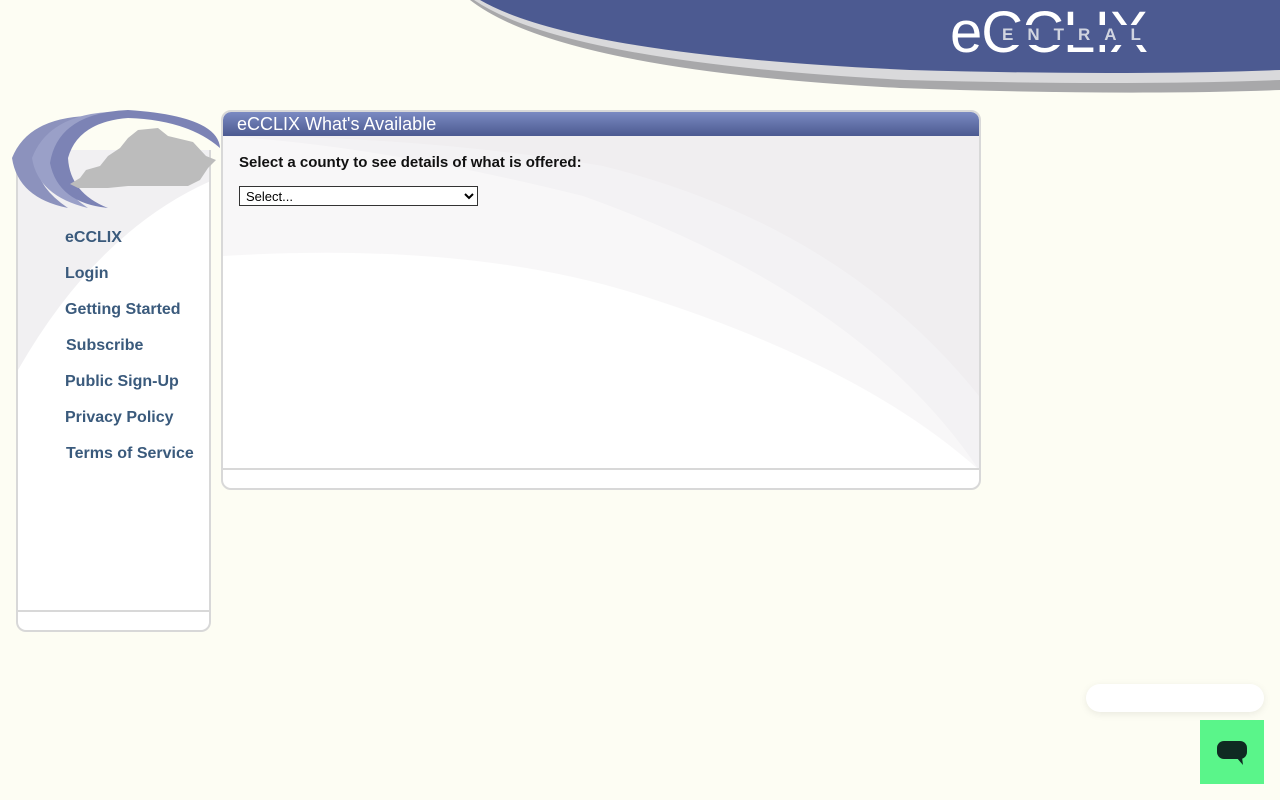 The image size is (1280, 800). Describe the element at coordinates (87, 274) in the screenshot. I see `nav-link-login: Login` at that location.